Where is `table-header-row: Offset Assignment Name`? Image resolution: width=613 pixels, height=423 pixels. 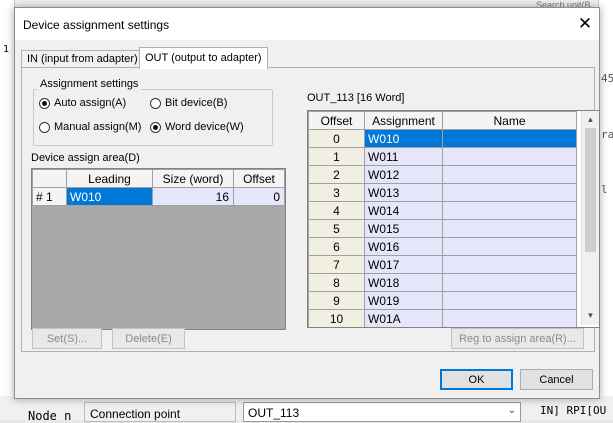
table-header-row: Offset Assignment Name is located at coordinates (442, 120).